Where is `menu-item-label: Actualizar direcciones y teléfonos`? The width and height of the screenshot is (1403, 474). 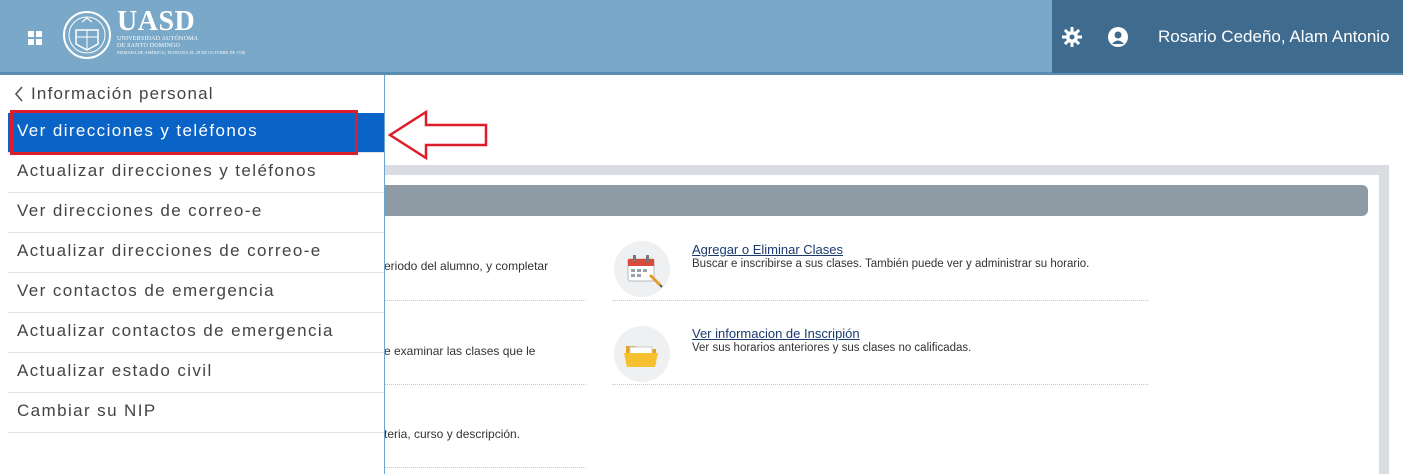 menu-item-label: Actualizar direcciones y teléfonos is located at coordinates (167, 170).